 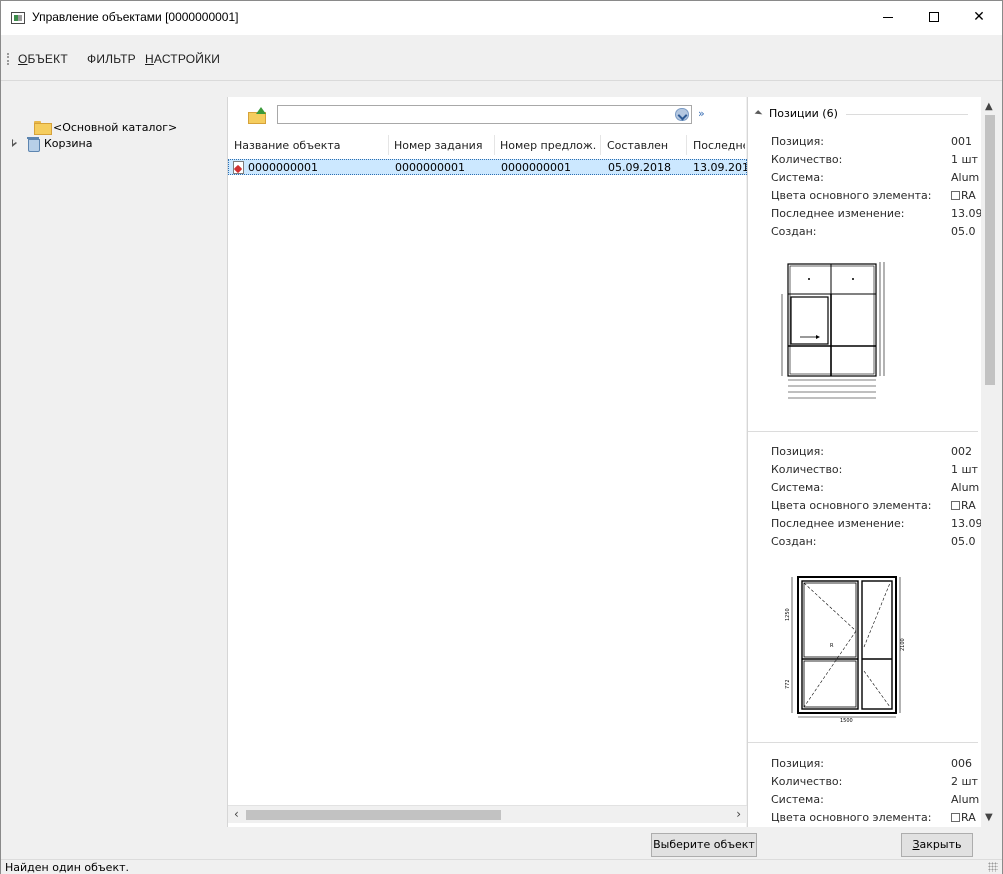 What do you see at coordinates (794, 231) in the screenshot?
I see `prop-label-created: Создан:` at bounding box center [794, 231].